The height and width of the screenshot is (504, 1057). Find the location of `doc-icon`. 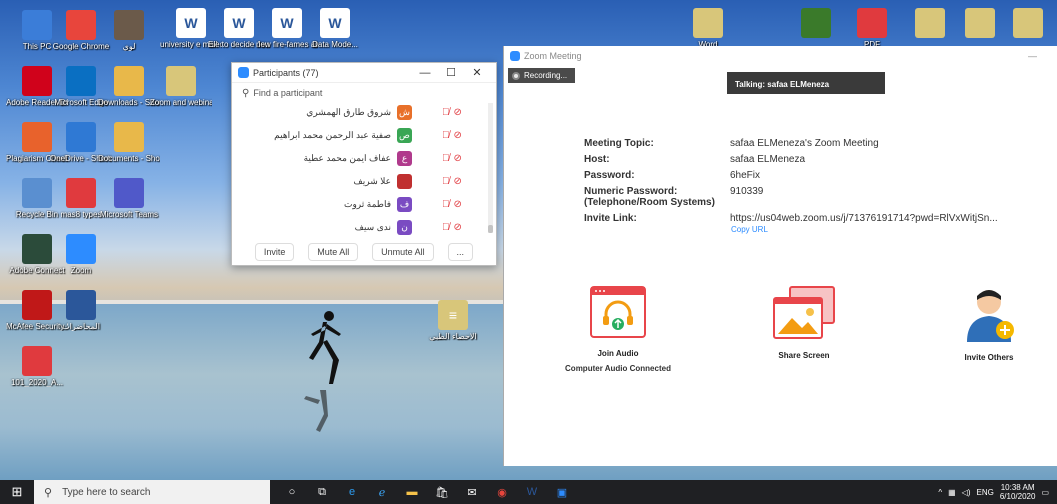

doc-icon is located at coordinates (980, 23).